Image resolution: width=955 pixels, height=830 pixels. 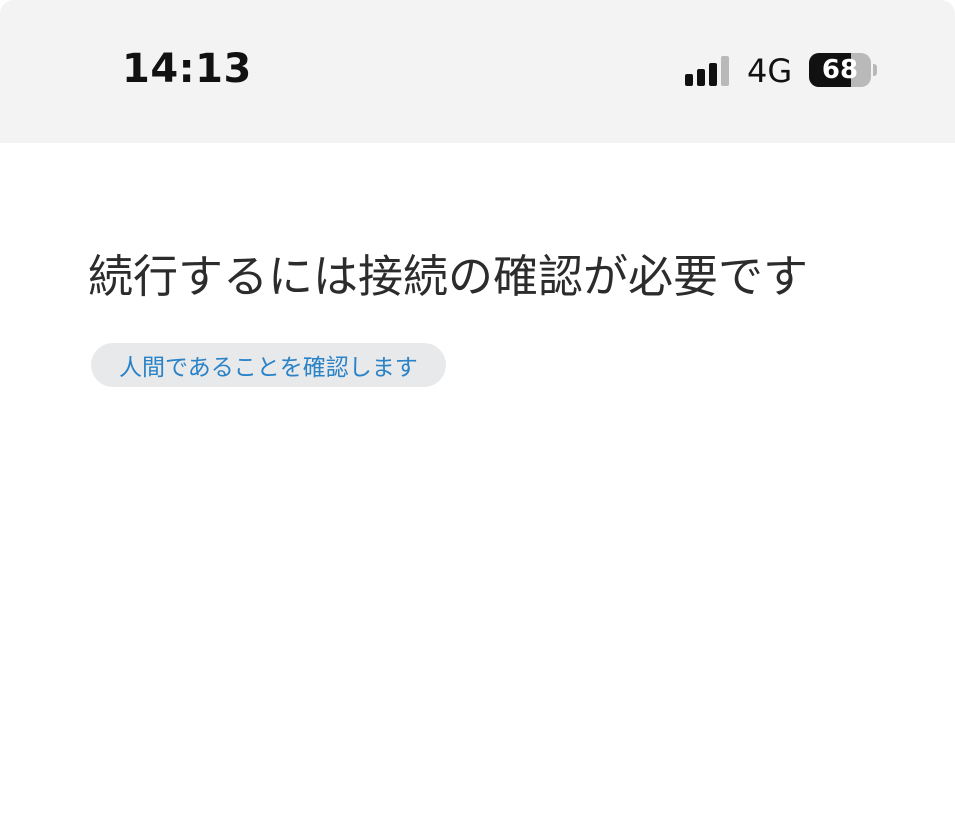 What do you see at coordinates (268, 365) in the screenshot?
I see `verify-human-button: 人間であることを確認します` at bounding box center [268, 365].